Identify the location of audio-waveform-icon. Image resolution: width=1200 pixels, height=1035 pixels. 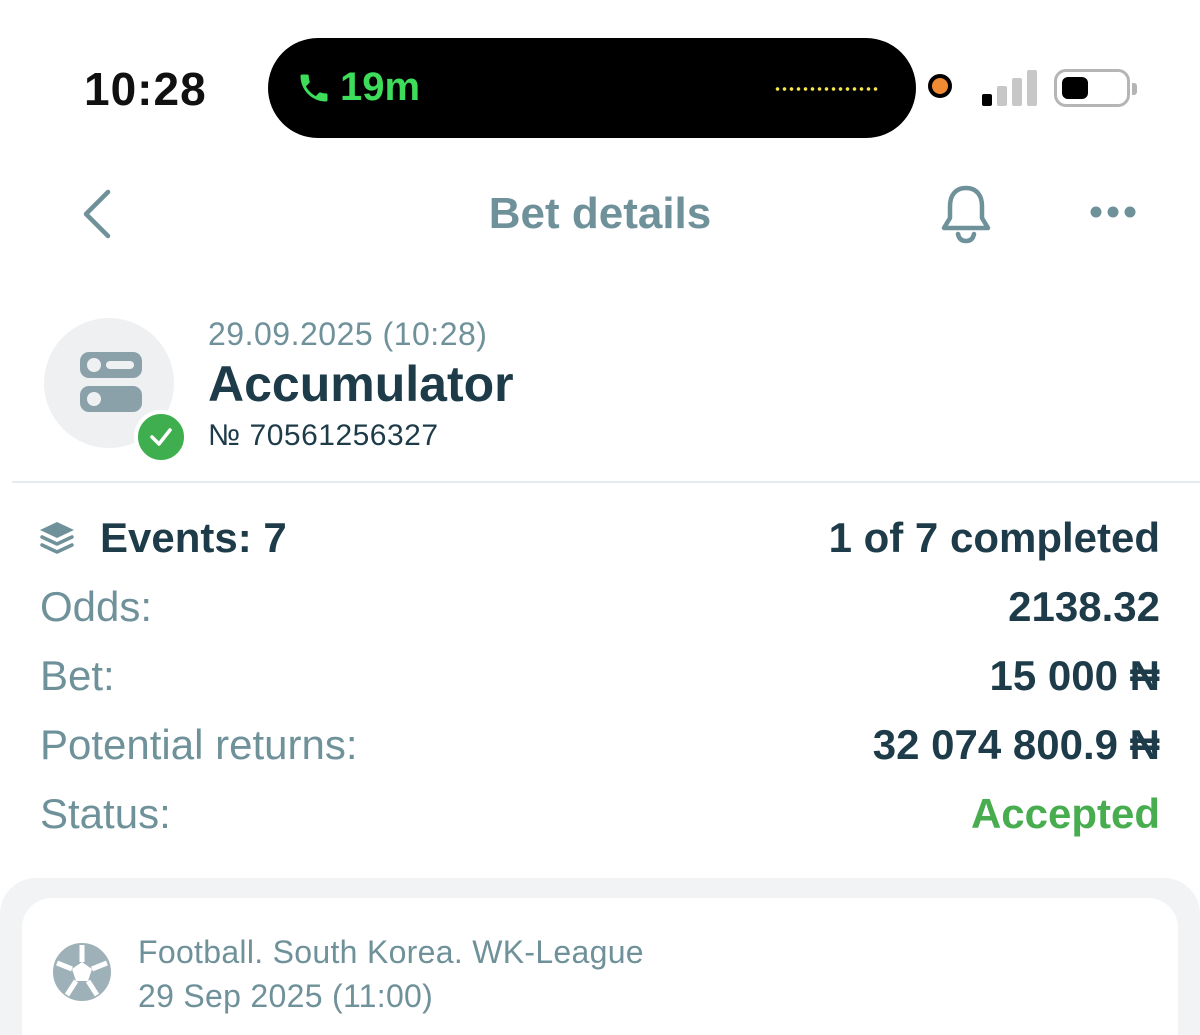
(827, 89).